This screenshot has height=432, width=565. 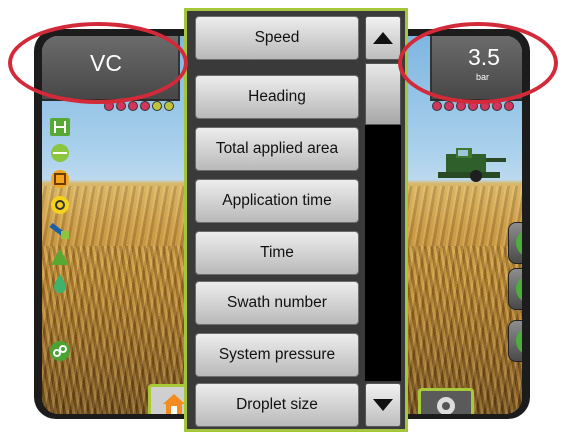 I want to click on arrow-down-icon, so click(x=383, y=405).